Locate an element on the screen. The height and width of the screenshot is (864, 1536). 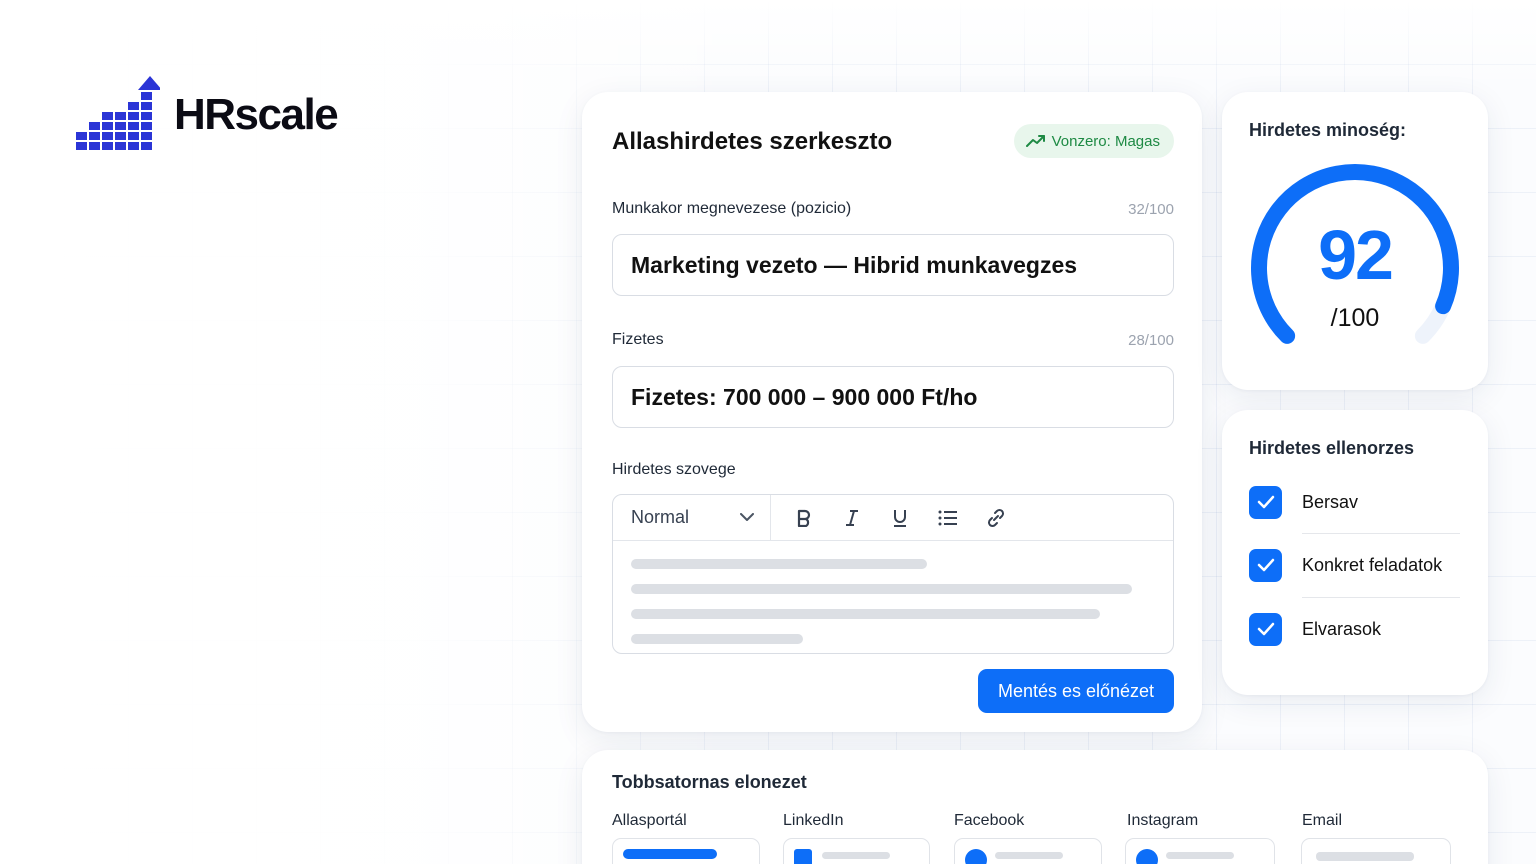
salary-count: 28/100 is located at coordinates (1151, 340).